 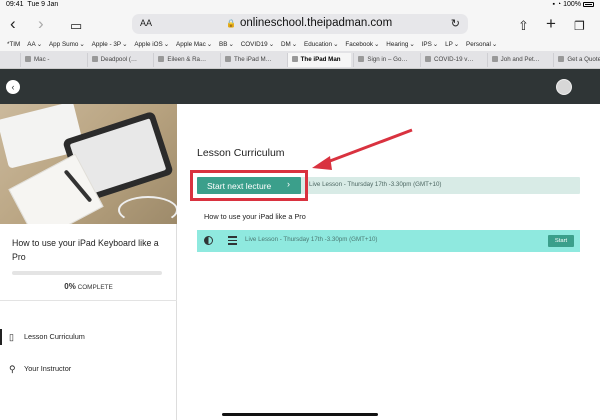 What do you see at coordinates (95, 287) in the screenshot?
I see `progress-label: COMPLETE` at bounding box center [95, 287].